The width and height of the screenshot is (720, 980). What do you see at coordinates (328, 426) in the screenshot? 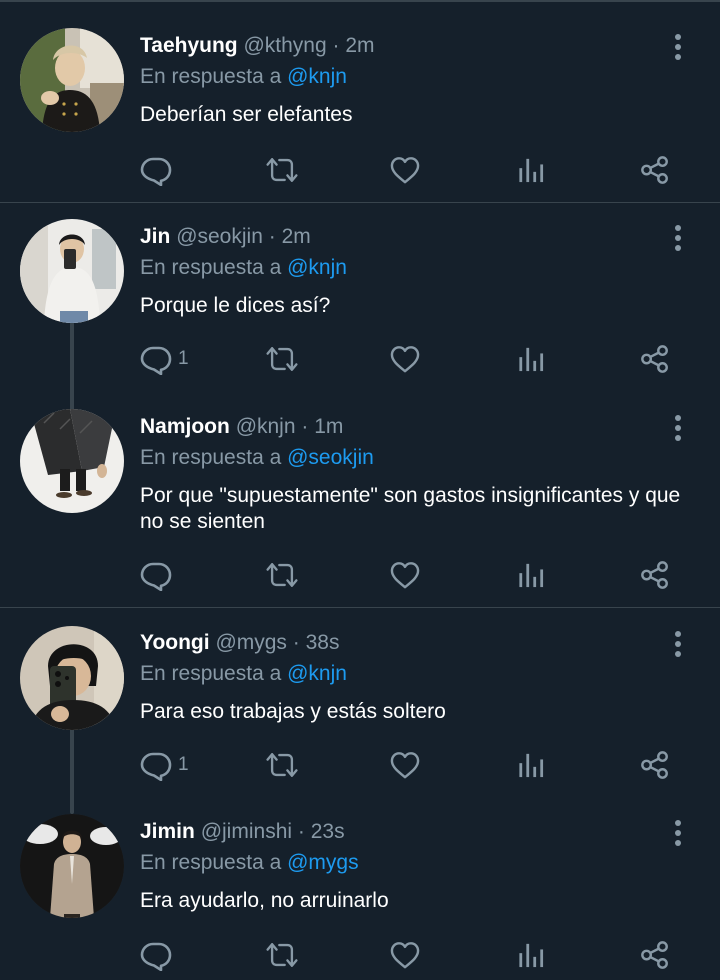
I see `timestamp: 1m` at bounding box center [328, 426].